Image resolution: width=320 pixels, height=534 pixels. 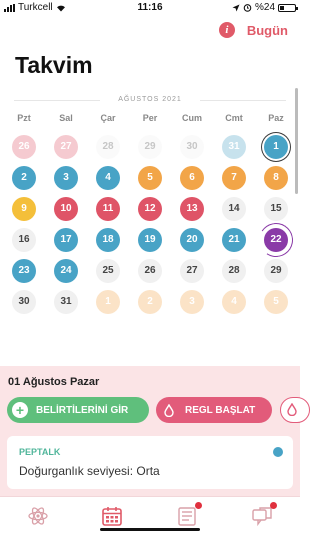 I want to click on calendar-day: 8, so click(x=276, y=177).